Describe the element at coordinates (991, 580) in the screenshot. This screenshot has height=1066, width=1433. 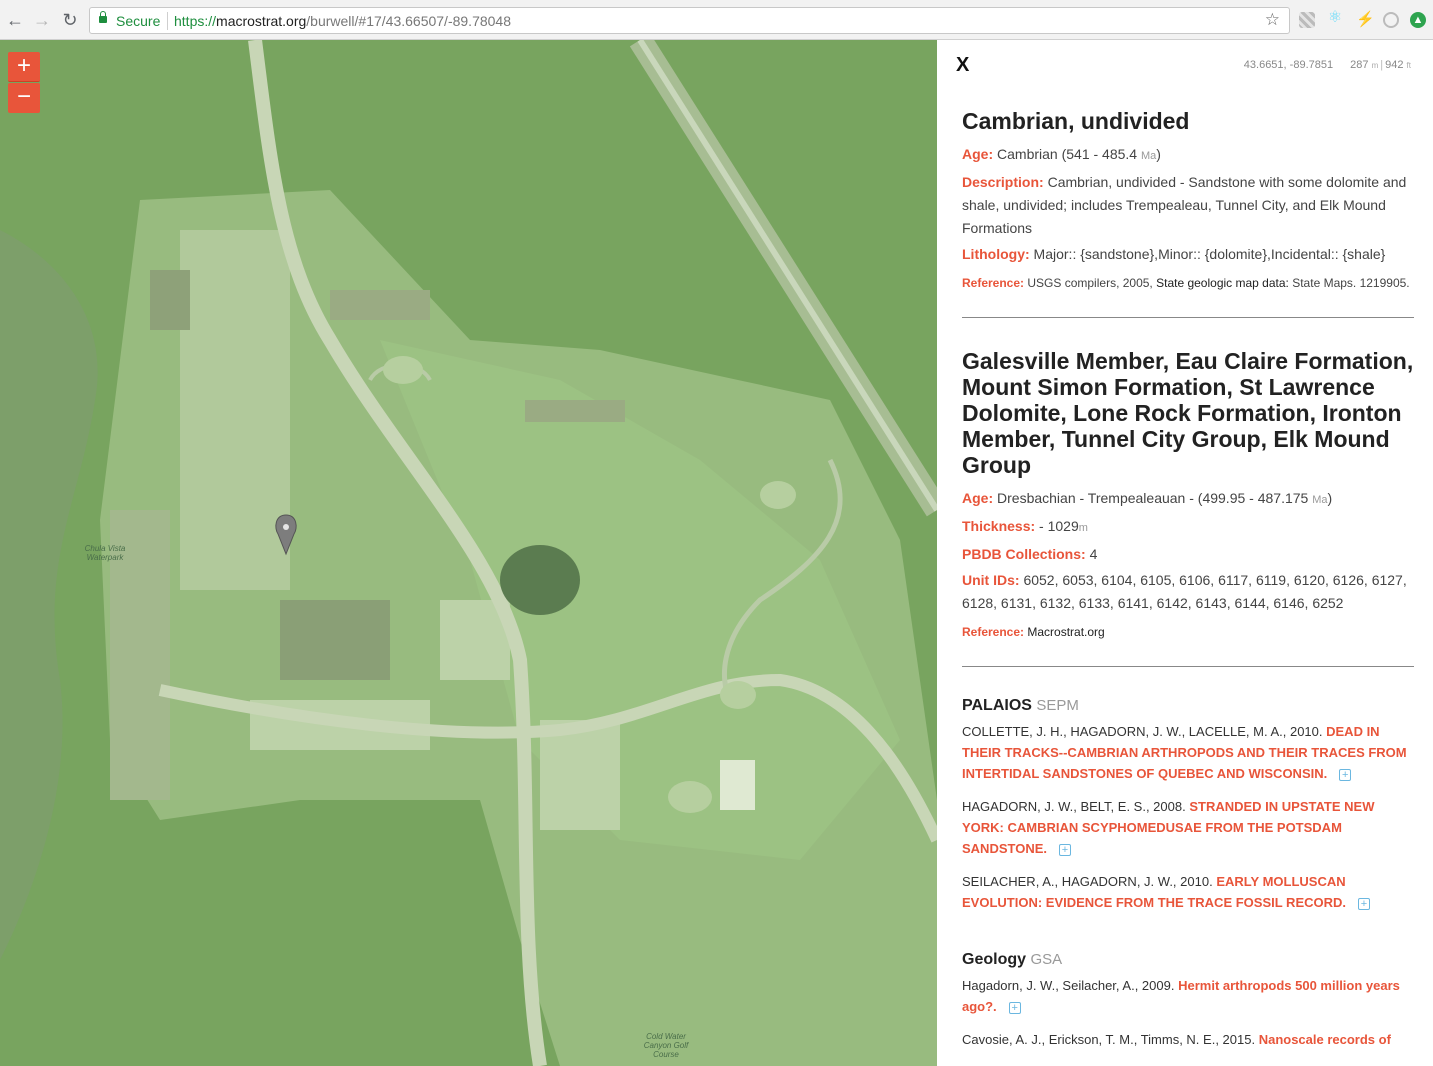
I see `unit-ids-label: Unit IDs:` at that location.